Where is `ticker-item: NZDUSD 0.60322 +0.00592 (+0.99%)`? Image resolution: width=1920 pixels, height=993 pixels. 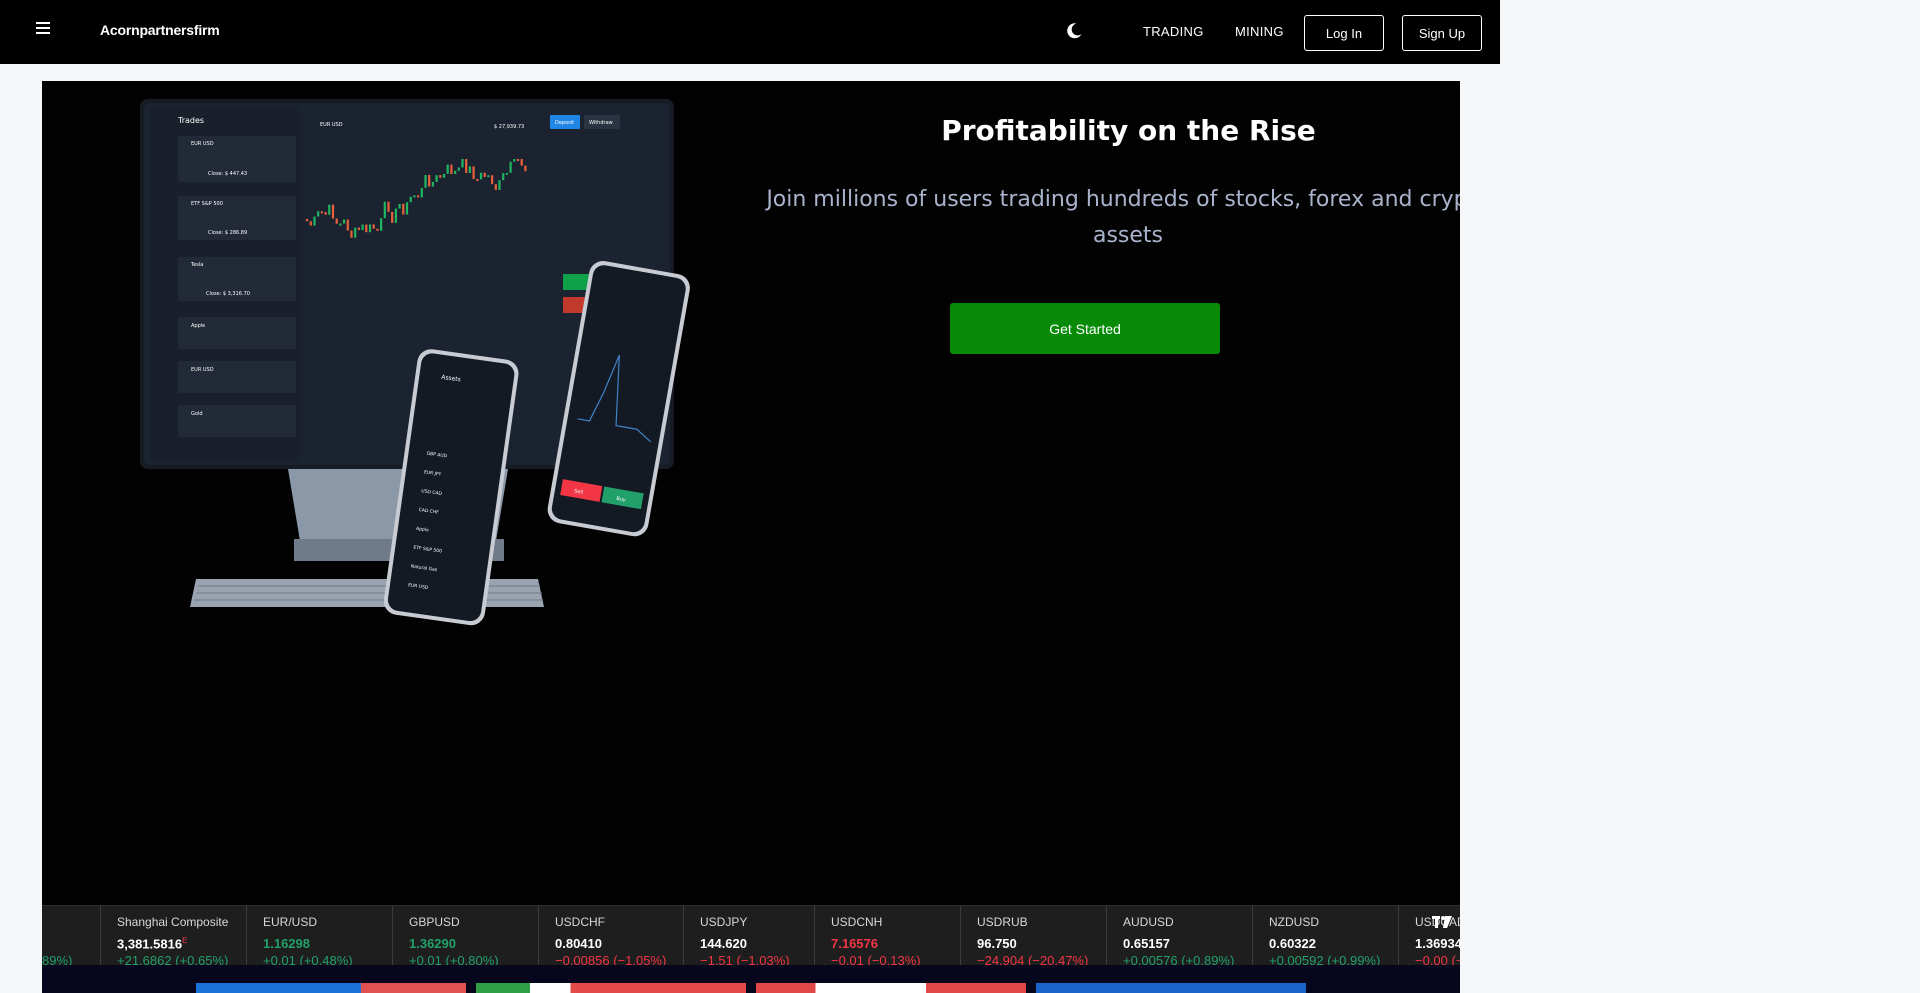 ticker-item: NZDUSD 0.60322 +0.00592 (+0.99%) is located at coordinates (1316, 935).